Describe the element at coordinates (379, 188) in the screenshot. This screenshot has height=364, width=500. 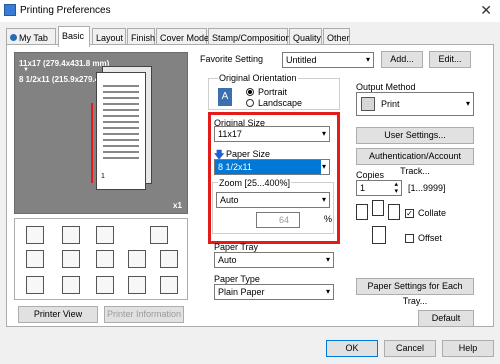
I see `copies-stepper: 1 ▴ ▾` at that location.